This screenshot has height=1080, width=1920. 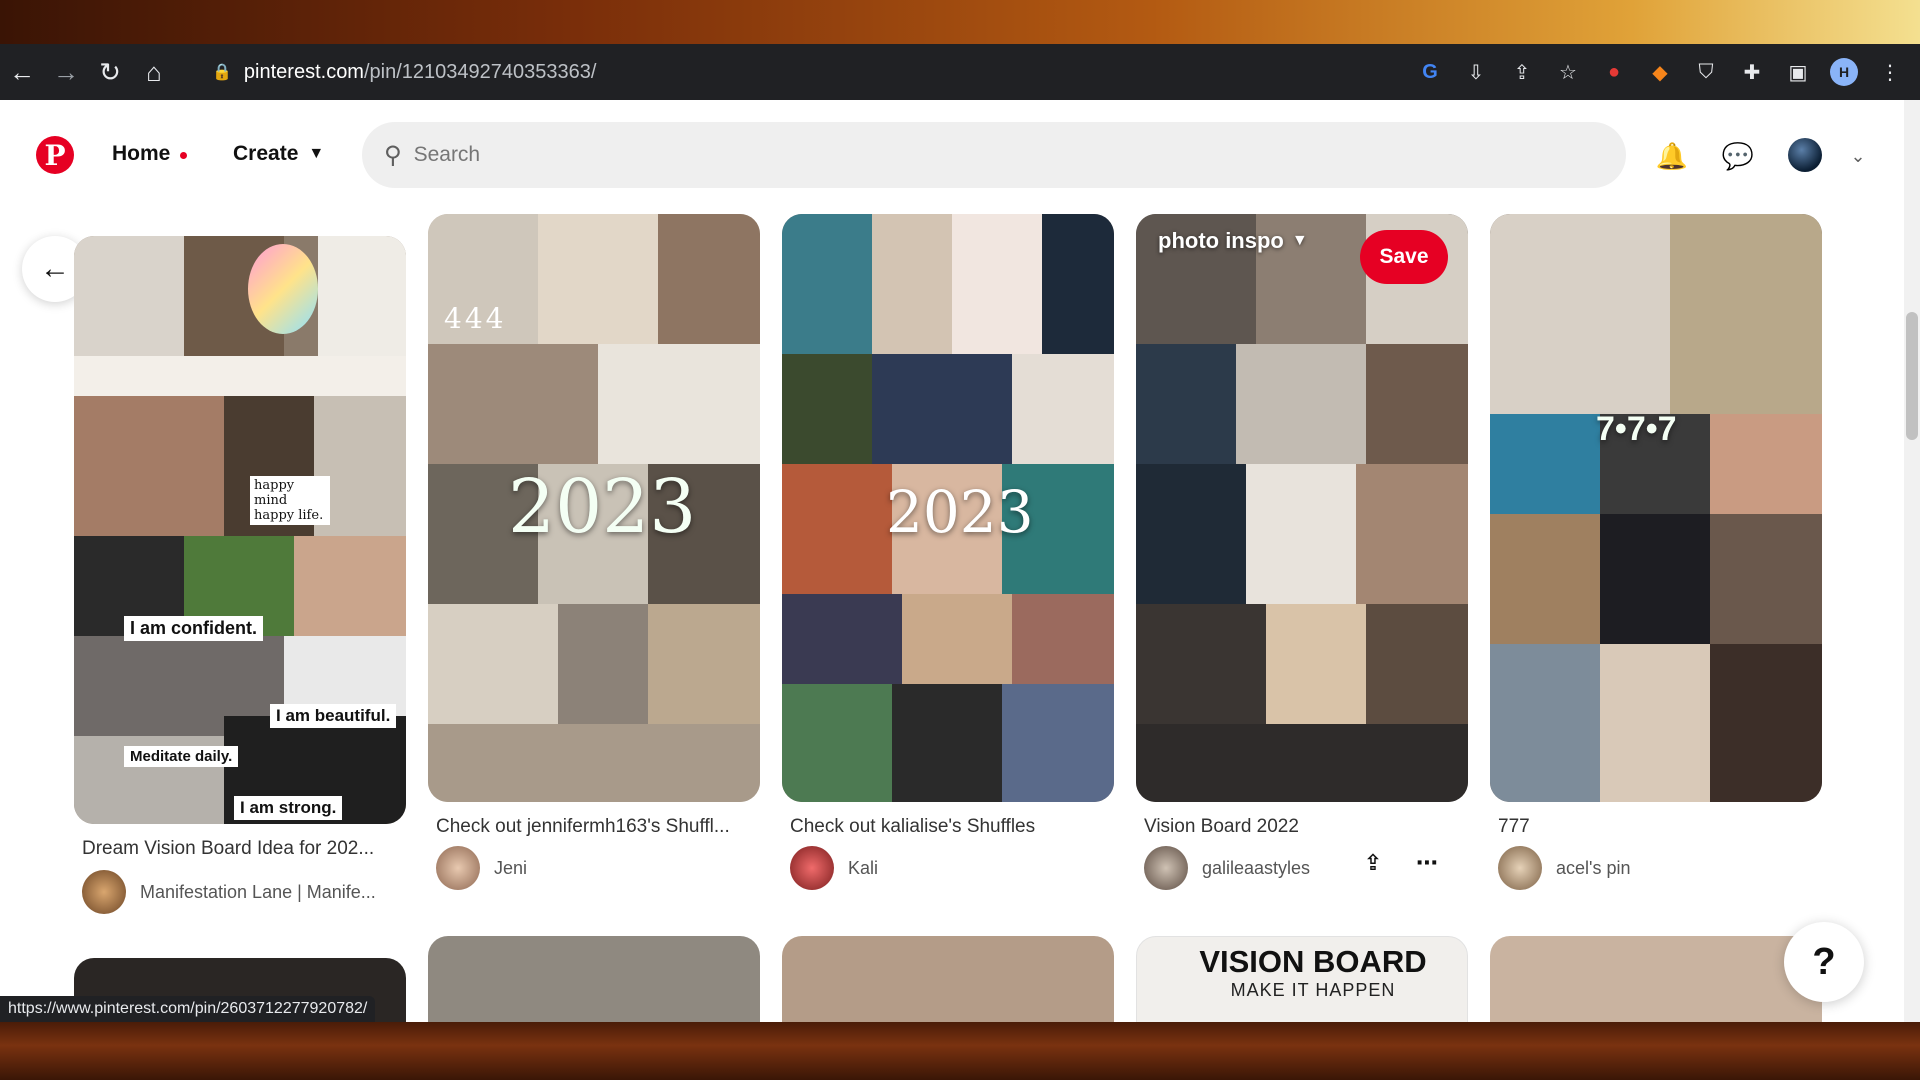 I want to click on vision-board-title: VISION BOARD, so click(x=1313, y=961).